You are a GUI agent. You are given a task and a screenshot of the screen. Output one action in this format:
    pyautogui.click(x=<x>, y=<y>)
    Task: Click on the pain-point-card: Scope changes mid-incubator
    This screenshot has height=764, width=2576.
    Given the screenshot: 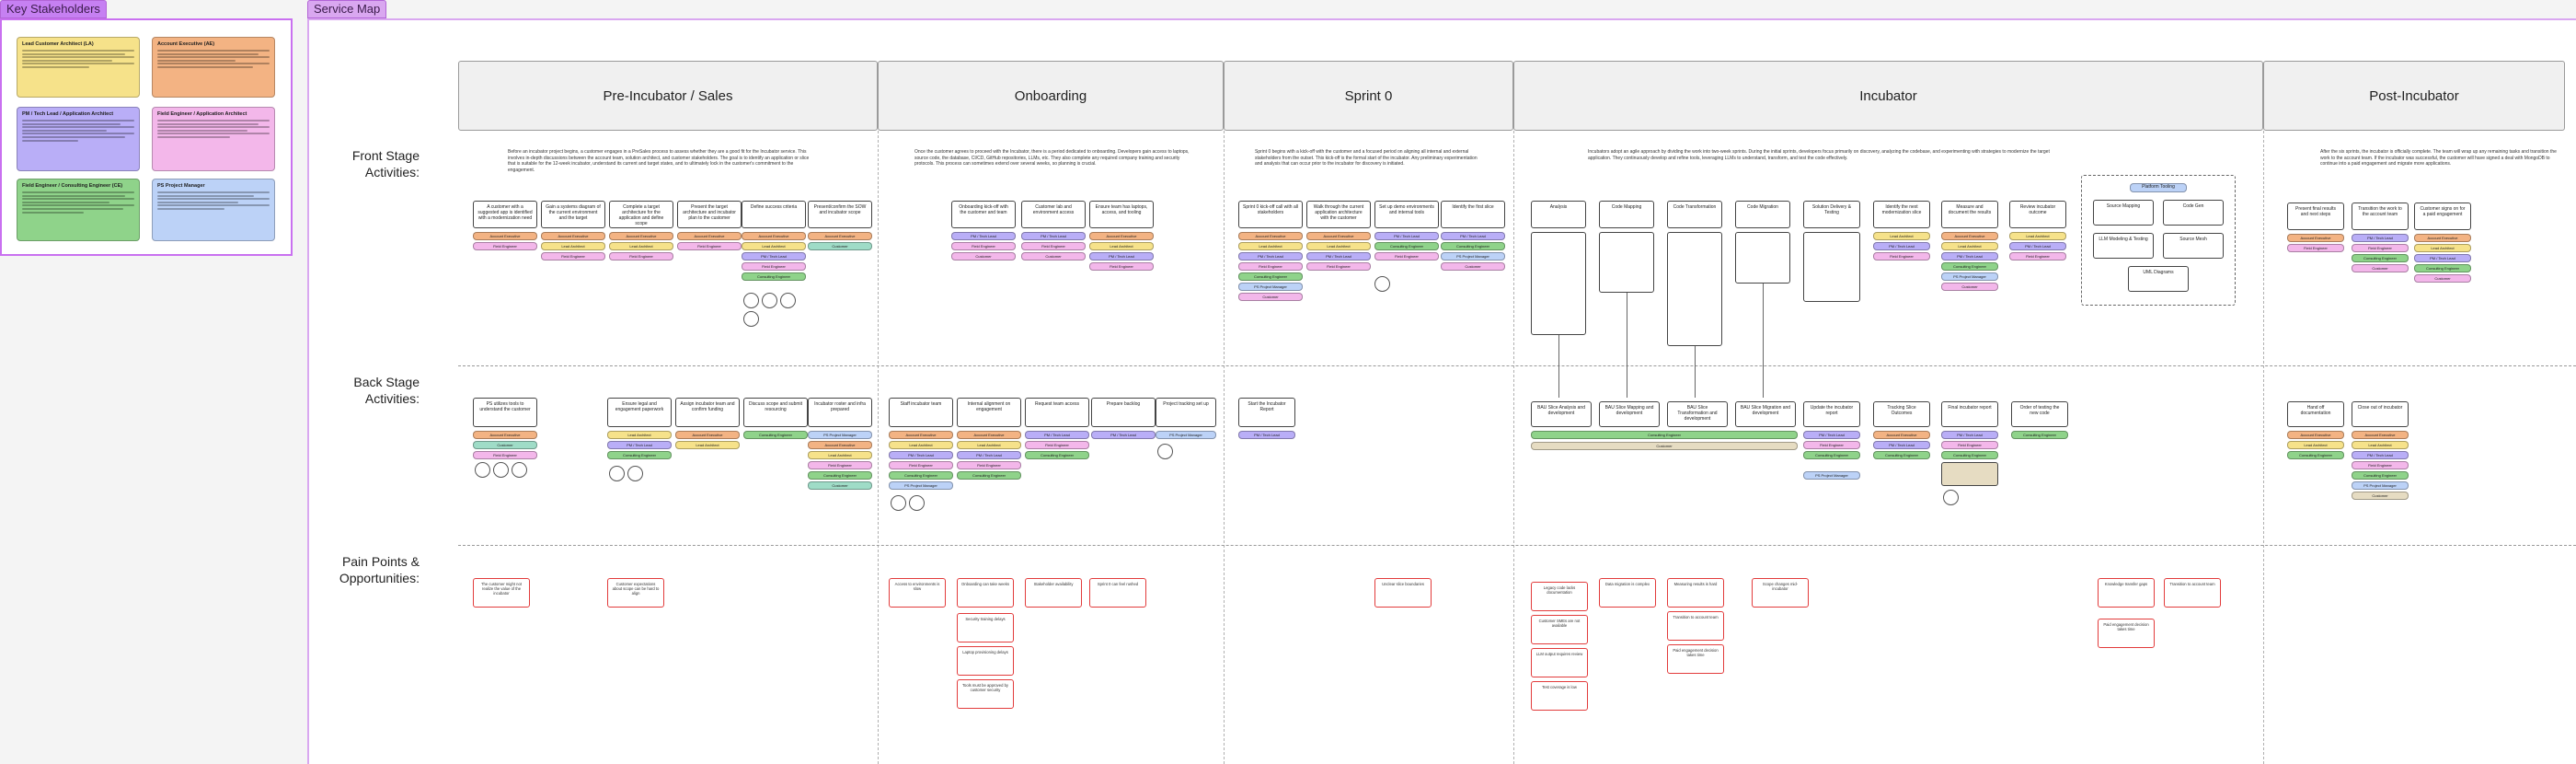 What is the action you would take?
    pyautogui.click(x=1780, y=593)
    